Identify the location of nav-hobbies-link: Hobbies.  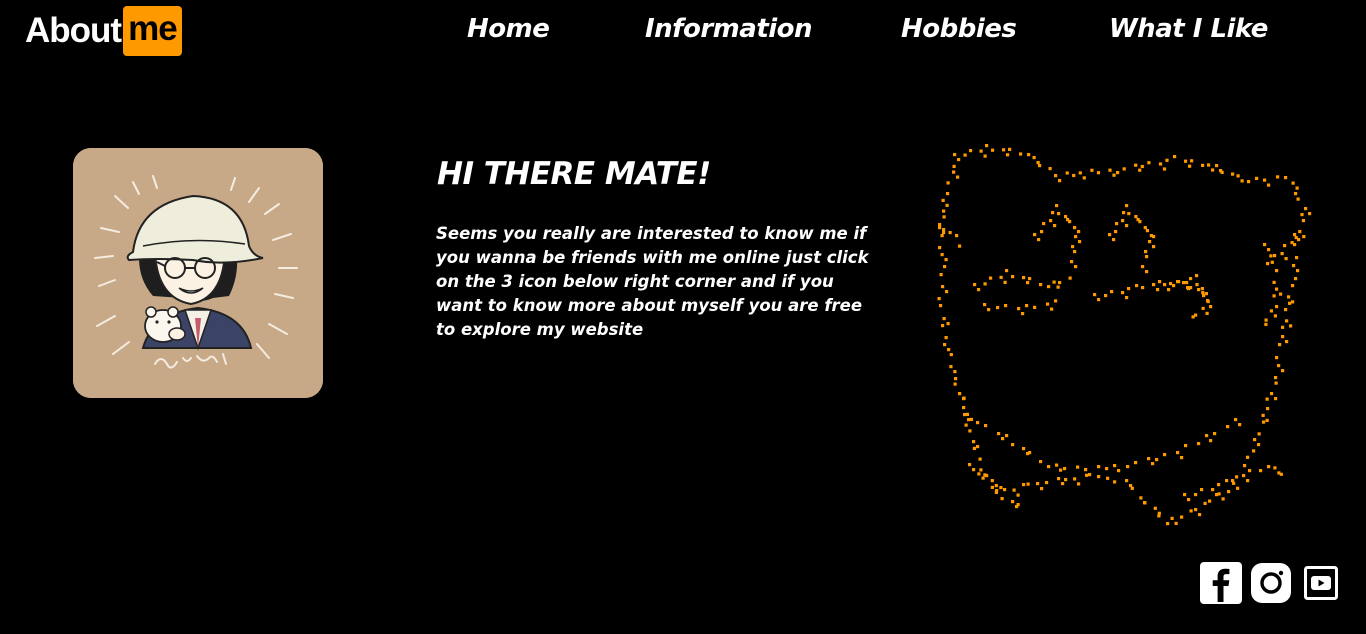
(959, 29).